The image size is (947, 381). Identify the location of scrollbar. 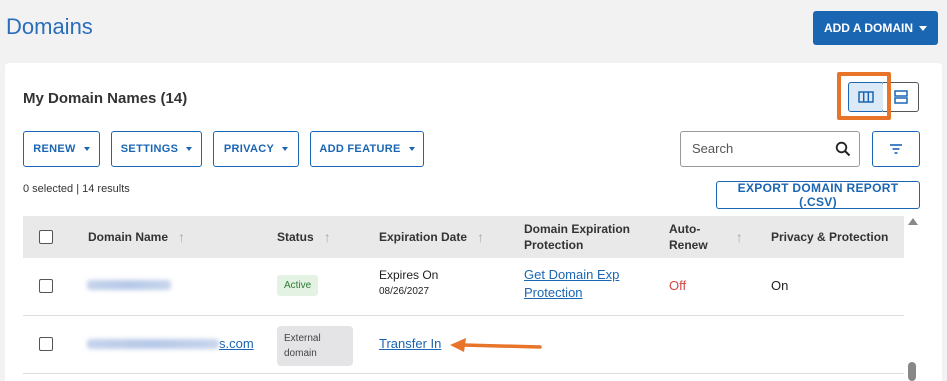
(912, 299).